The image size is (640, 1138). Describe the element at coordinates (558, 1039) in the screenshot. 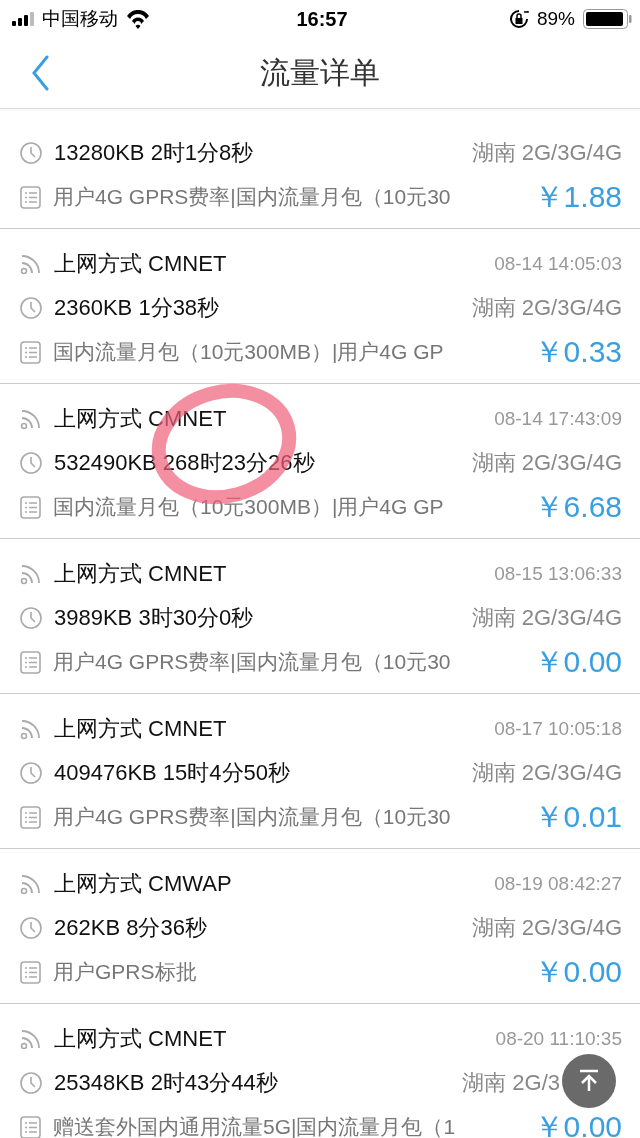

I see `record-time: 08-20 11:10:35` at that location.